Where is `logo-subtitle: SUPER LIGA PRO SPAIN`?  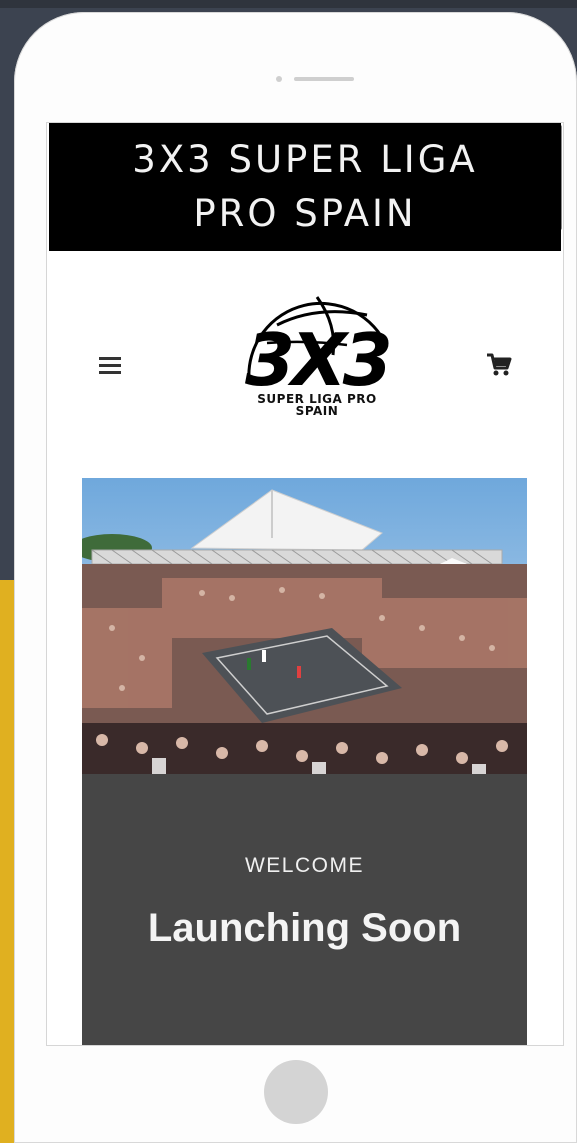 logo-subtitle: SUPER LIGA PRO SPAIN is located at coordinates (317, 405).